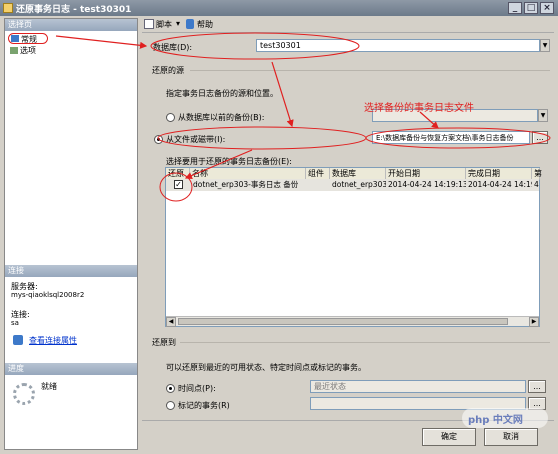 The width and height of the screenshot is (558, 454). Describe the element at coordinates (171, 322) in the screenshot. I see `scroll-left-icon: ◀` at that location.